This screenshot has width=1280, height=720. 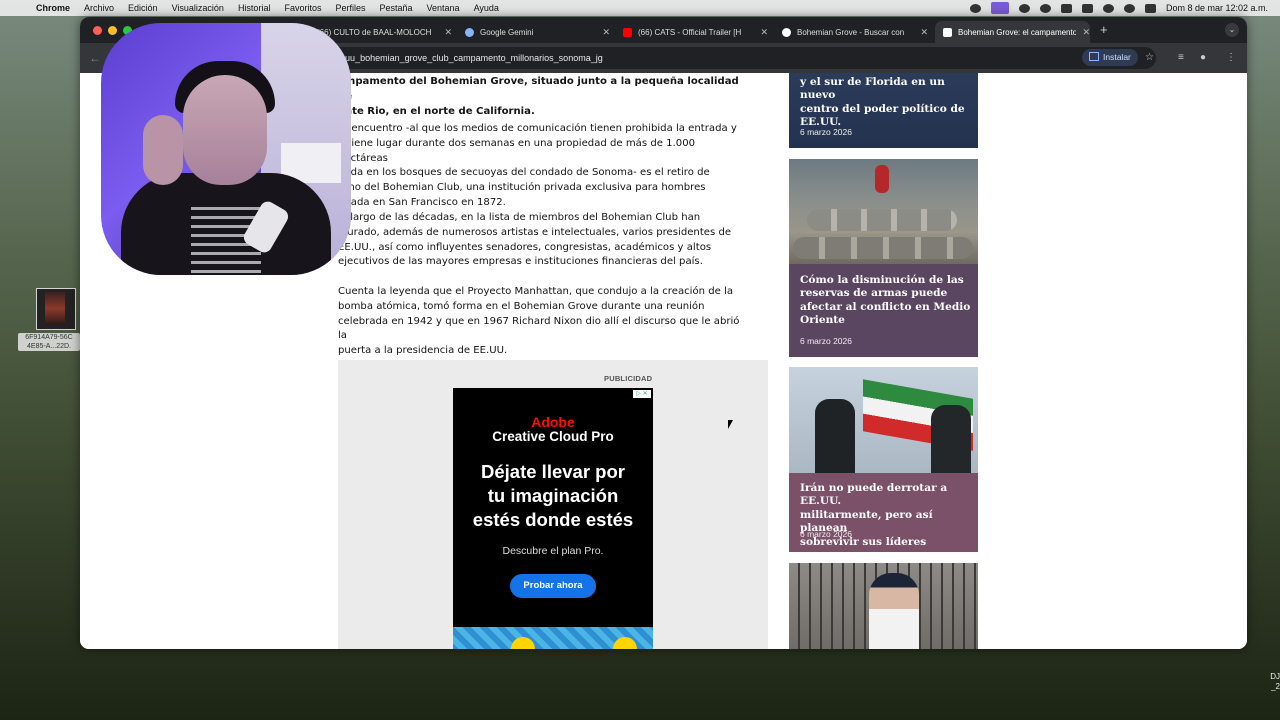 I want to click on webcam-person-hand, so click(x=163, y=150).